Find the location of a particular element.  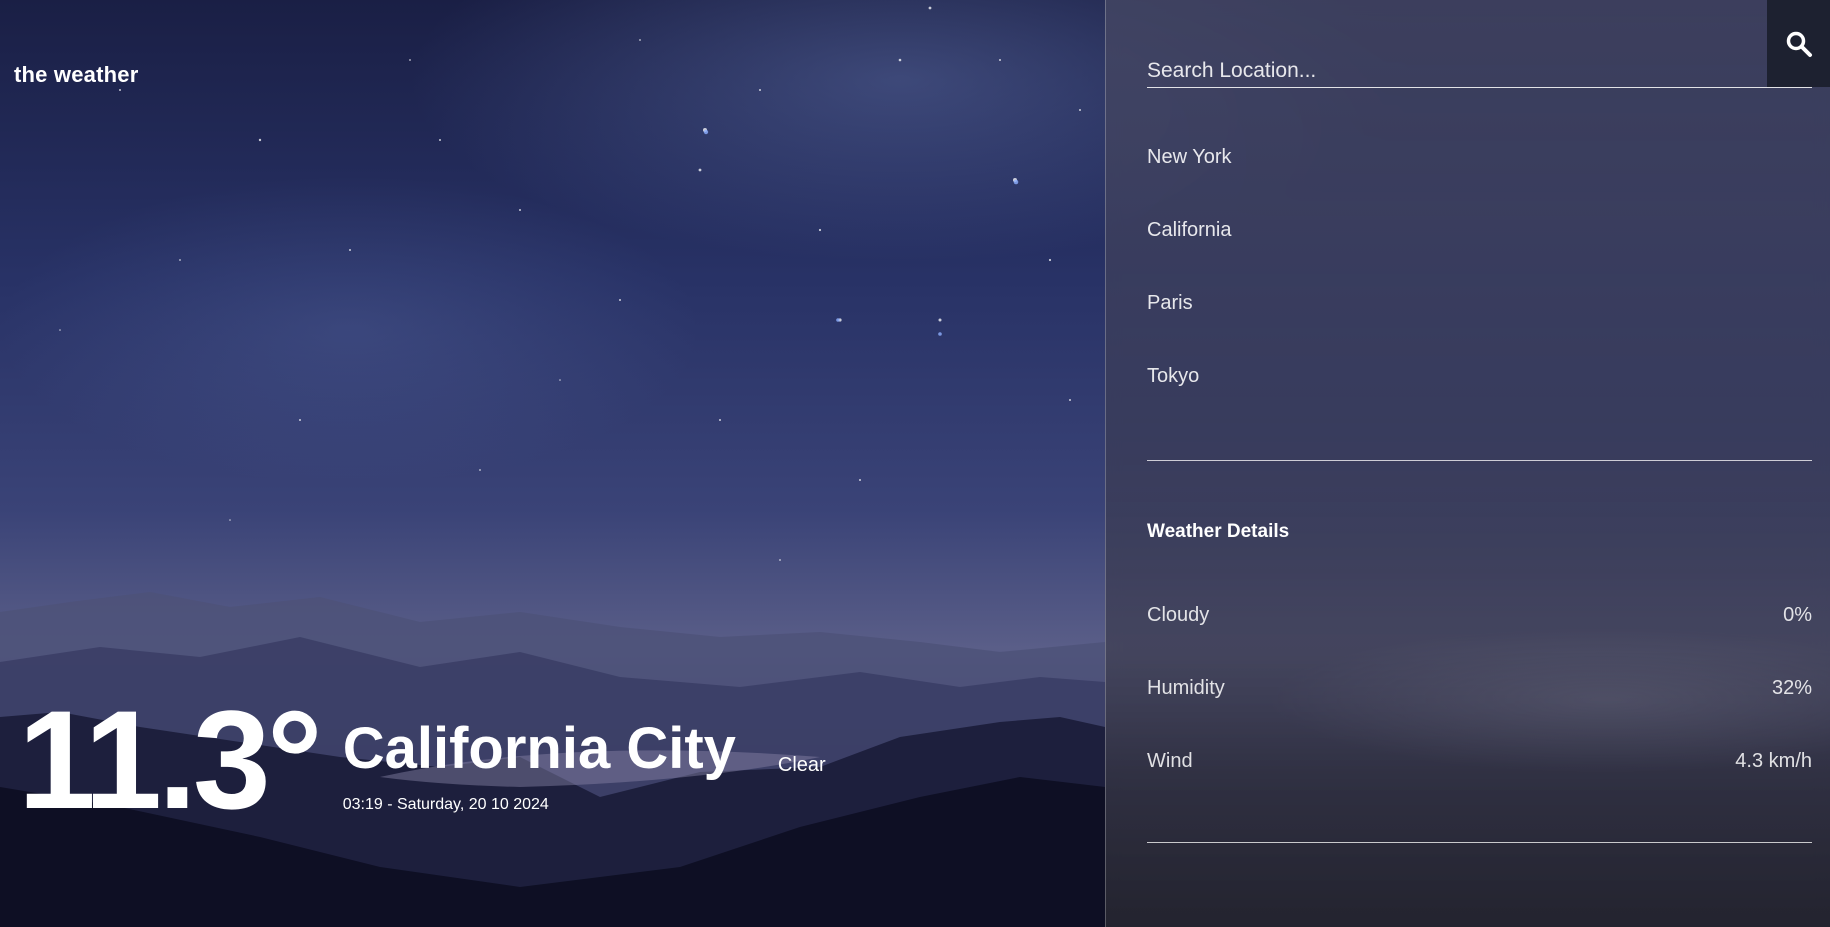

search-icon is located at coordinates (1799, 44).